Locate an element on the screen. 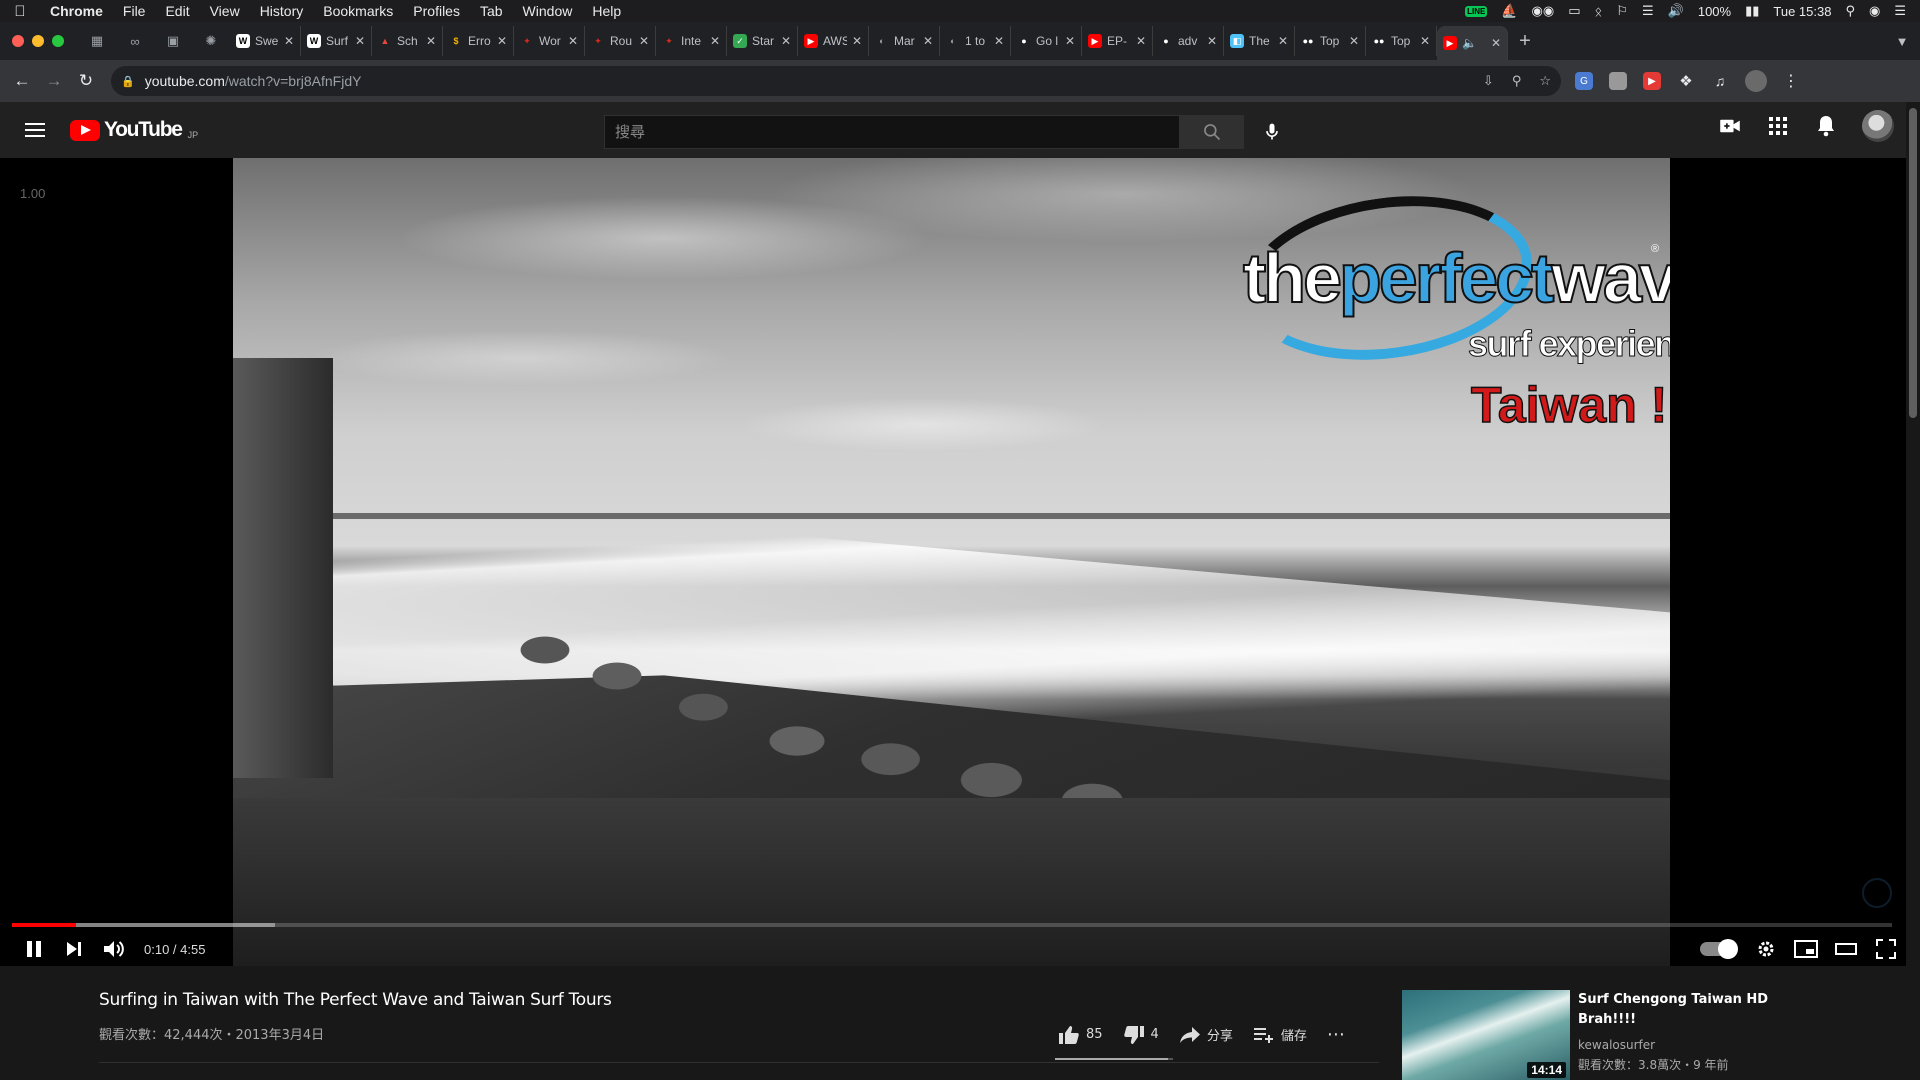  notification-center-icon: ☰ is located at coordinates (1900, 11).